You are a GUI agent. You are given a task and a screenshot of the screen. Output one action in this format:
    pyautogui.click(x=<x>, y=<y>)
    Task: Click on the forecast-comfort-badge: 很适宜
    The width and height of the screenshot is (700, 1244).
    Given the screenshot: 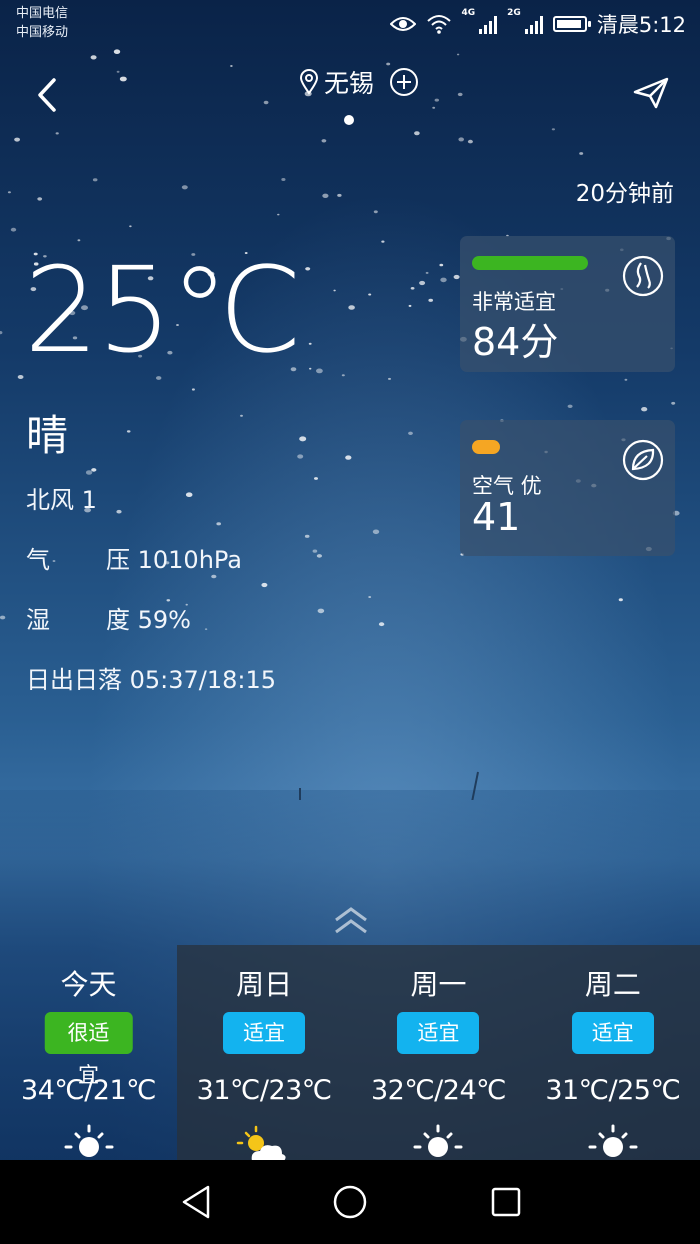 What is the action you would take?
    pyautogui.click(x=88, y=1049)
    